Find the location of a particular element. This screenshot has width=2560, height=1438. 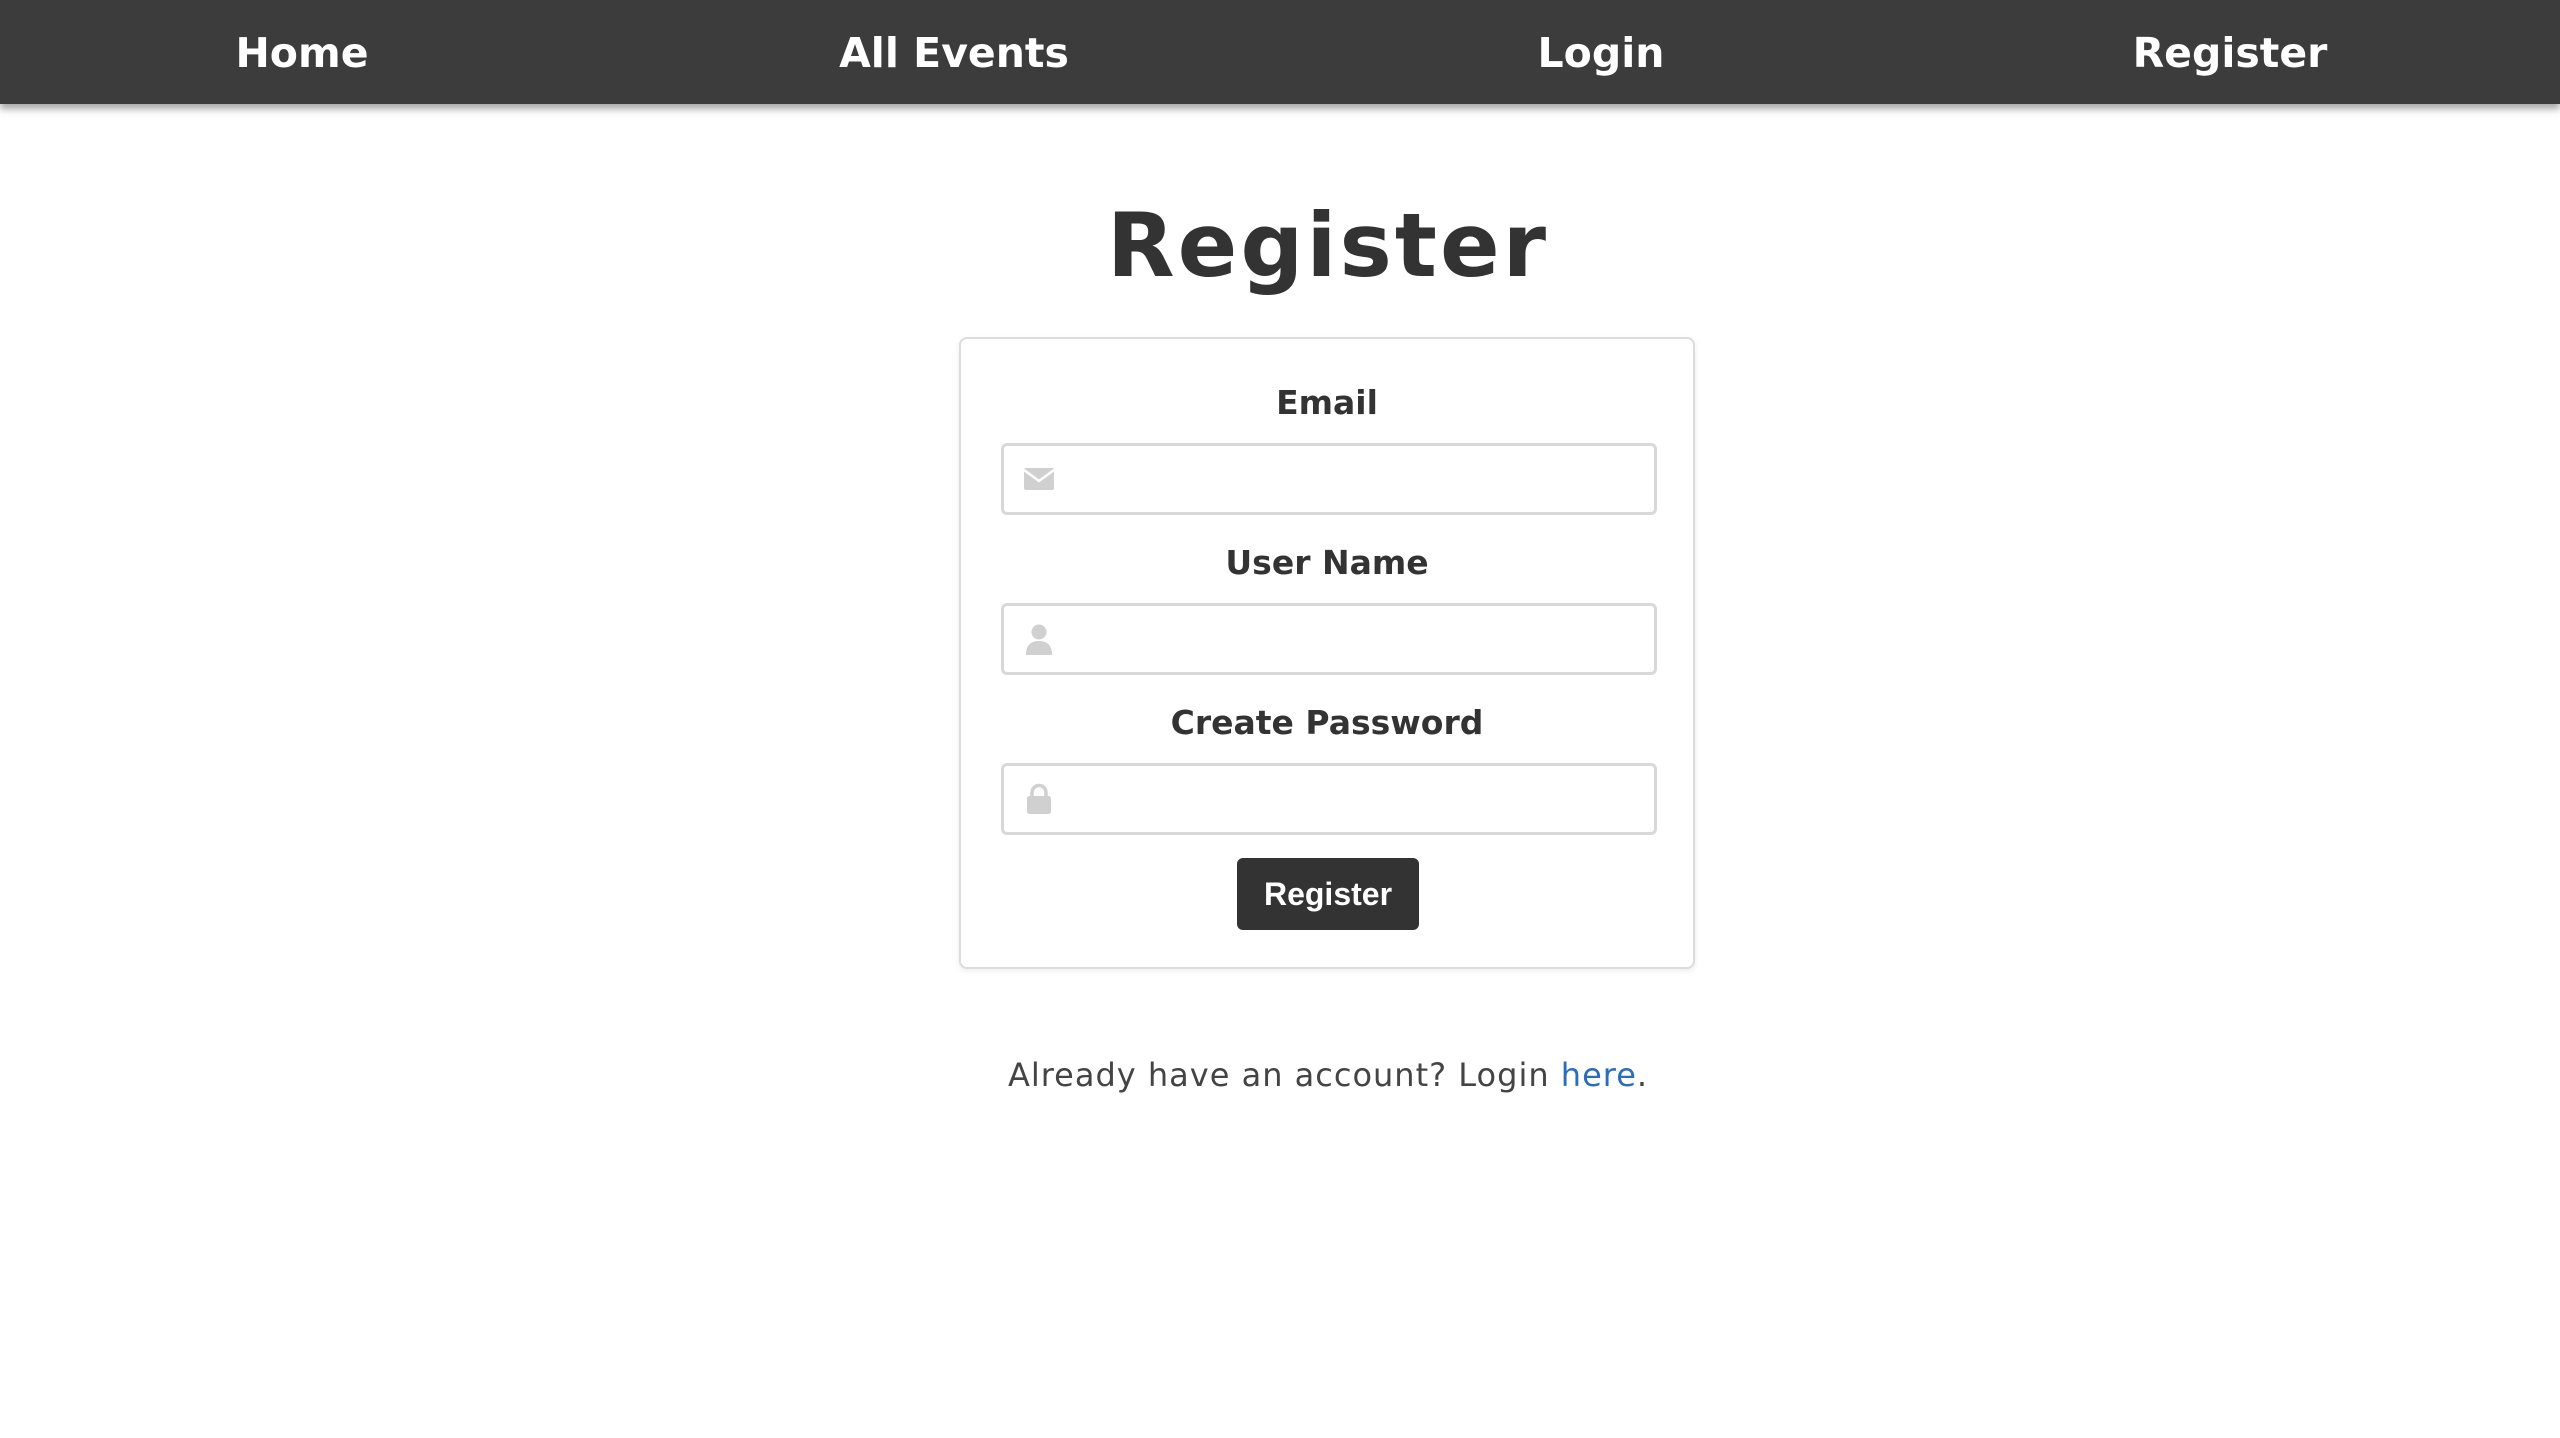

username-label: User Name is located at coordinates (1327, 562).